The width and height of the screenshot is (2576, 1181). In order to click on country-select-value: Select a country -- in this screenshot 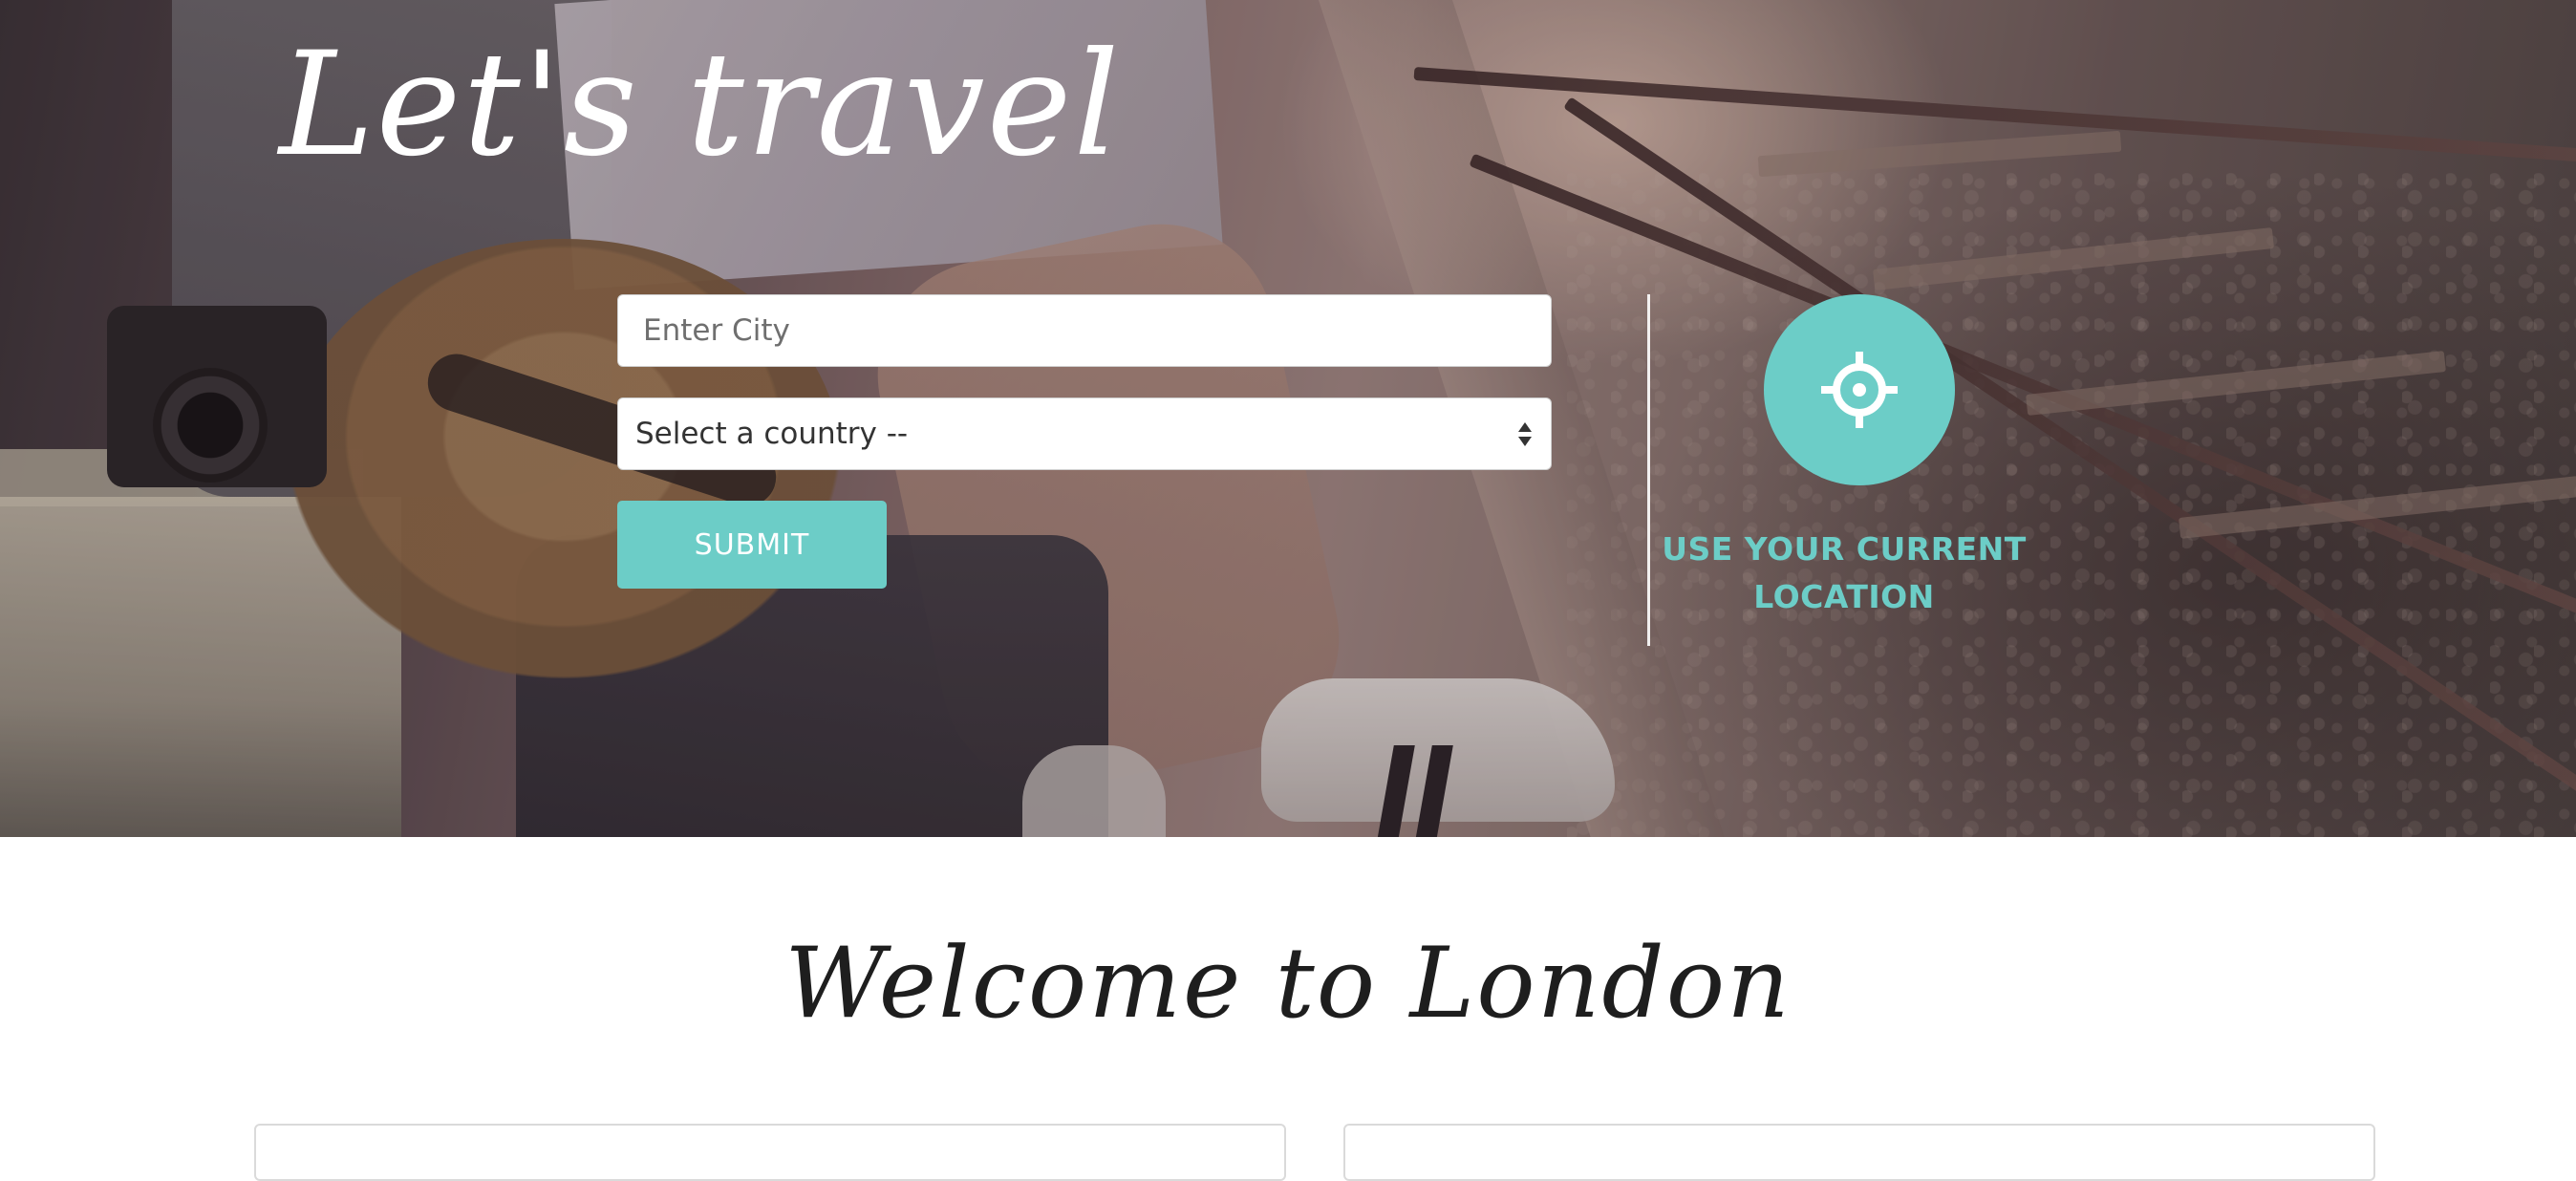, I will do `click(772, 434)`.